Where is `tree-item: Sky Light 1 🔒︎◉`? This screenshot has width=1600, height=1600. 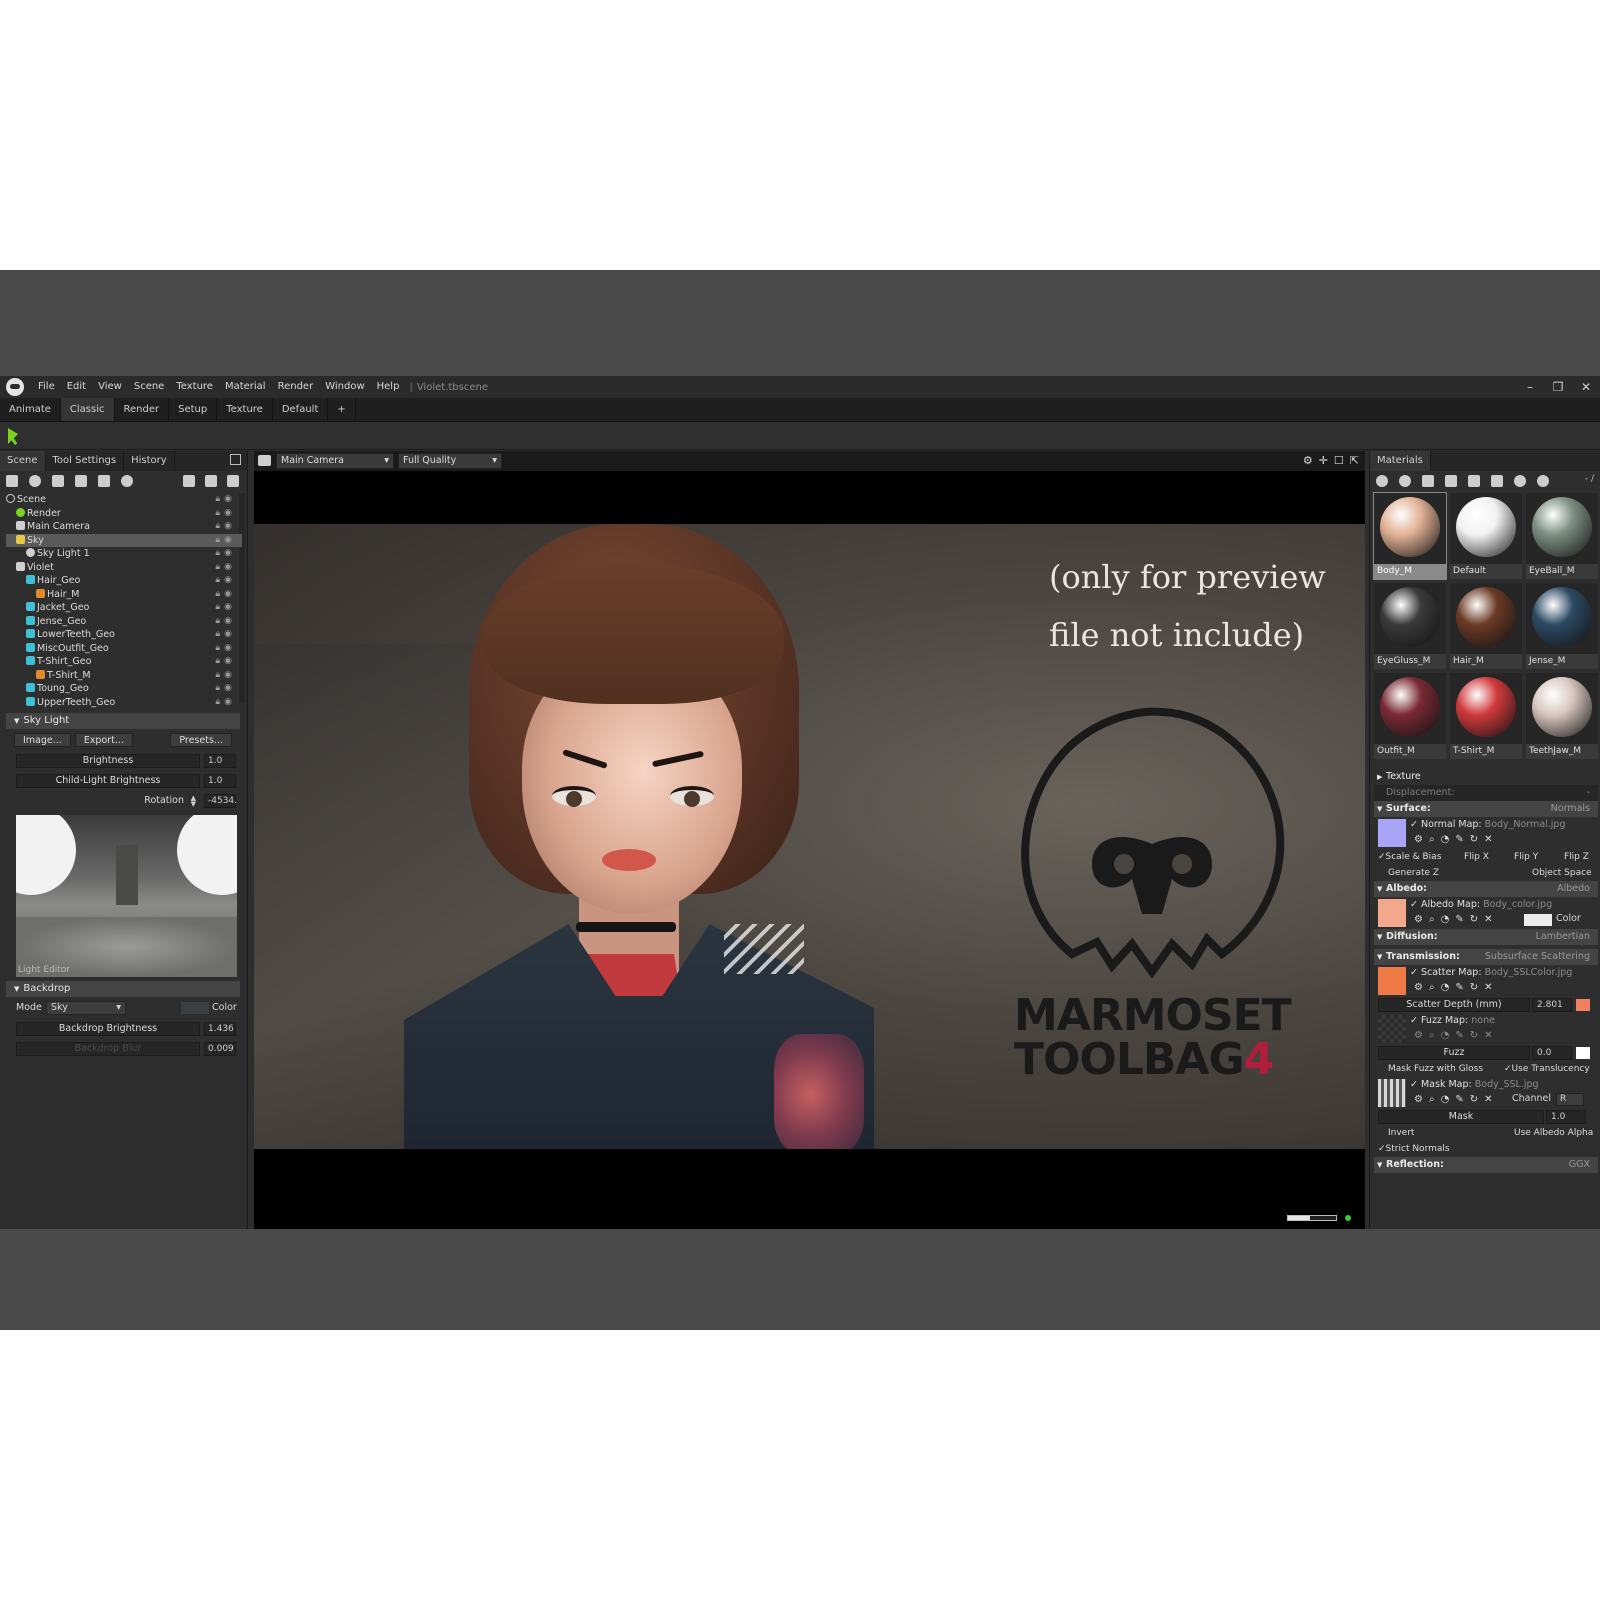 tree-item: Sky Light 1 🔒︎◉ is located at coordinates (124, 554).